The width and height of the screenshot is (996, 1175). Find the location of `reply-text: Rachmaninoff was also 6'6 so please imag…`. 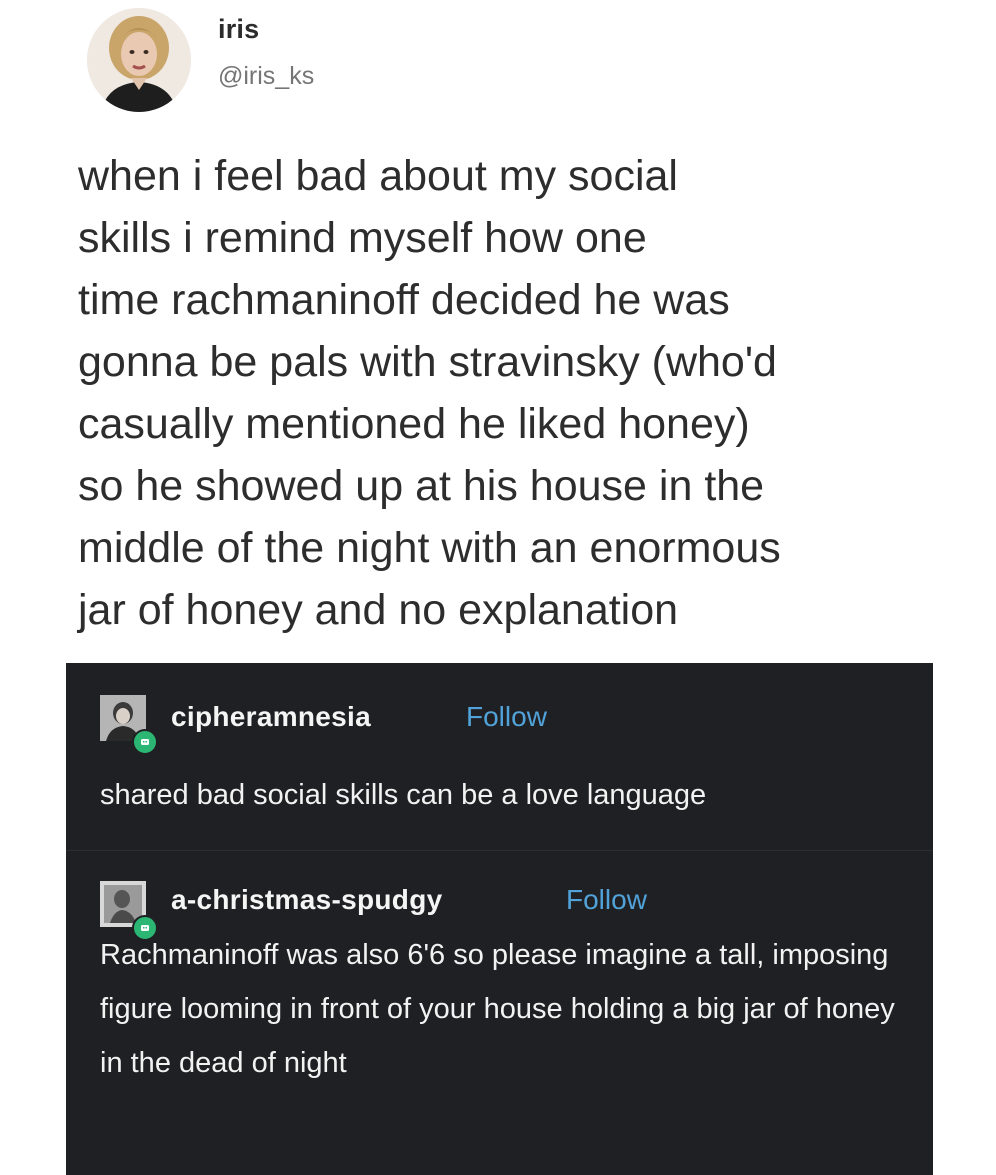

reply-text: Rachmaninoff was also 6'6 so please imag… is located at coordinates (497, 1009).